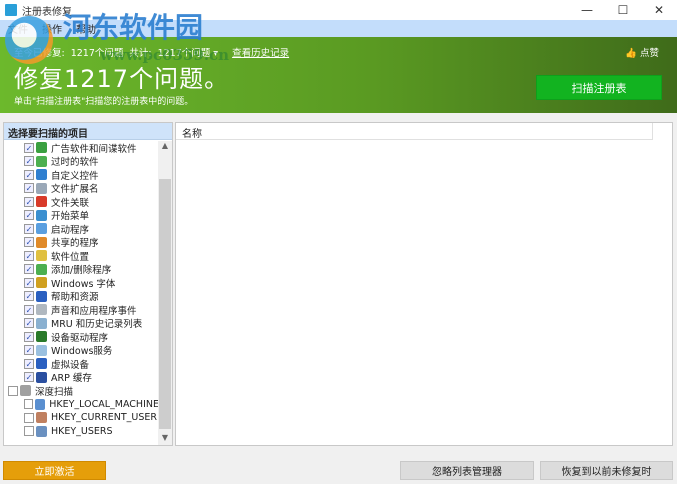 The height and width of the screenshot is (484, 677). Describe the element at coordinates (70, 203) in the screenshot. I see `item-label: 文件关联` at that location.